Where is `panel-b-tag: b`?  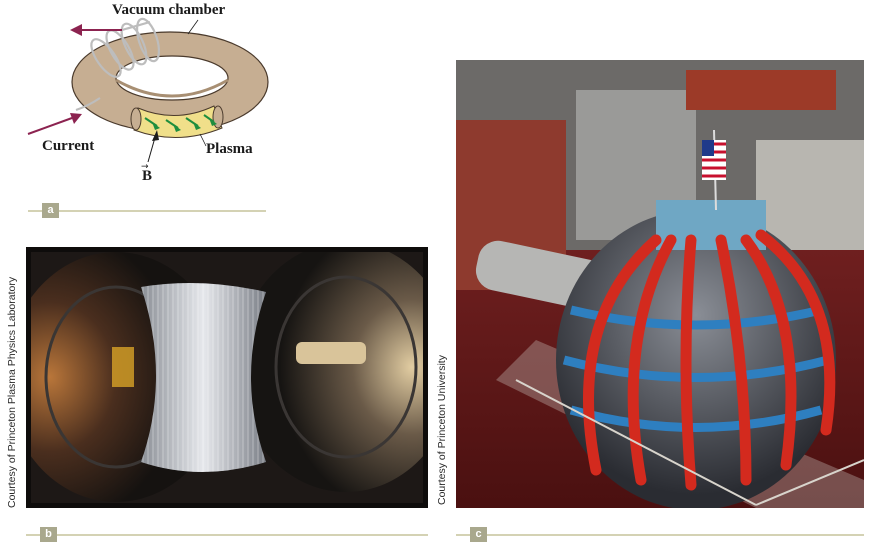
panel-b-tag: b is located at coordinates (48, 534).